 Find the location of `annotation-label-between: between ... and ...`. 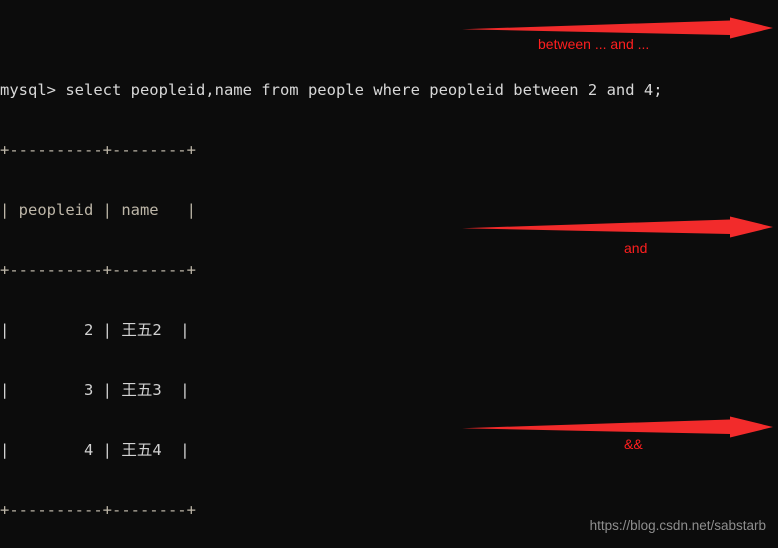

annotation-label-between: between ... and ... is located at coordinates (594, 44).